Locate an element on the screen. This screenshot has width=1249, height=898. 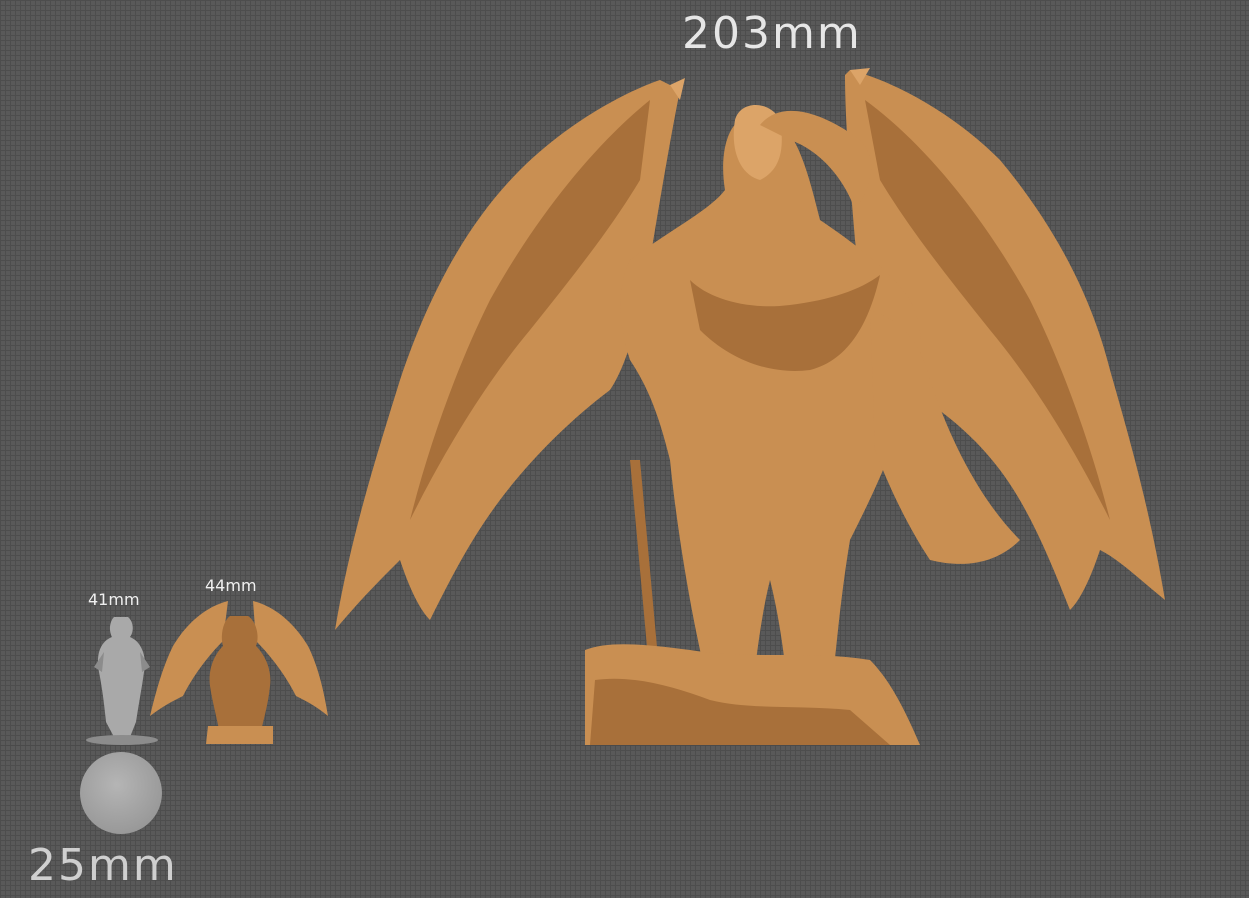
large-figure-size-label: 203mm is located at coordinates (772, 33).